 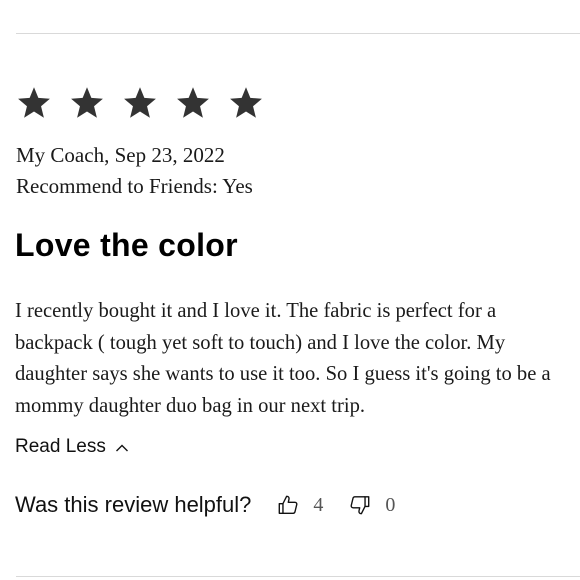 I want to click on chevron-up-icon, so click(x=122, y=447).